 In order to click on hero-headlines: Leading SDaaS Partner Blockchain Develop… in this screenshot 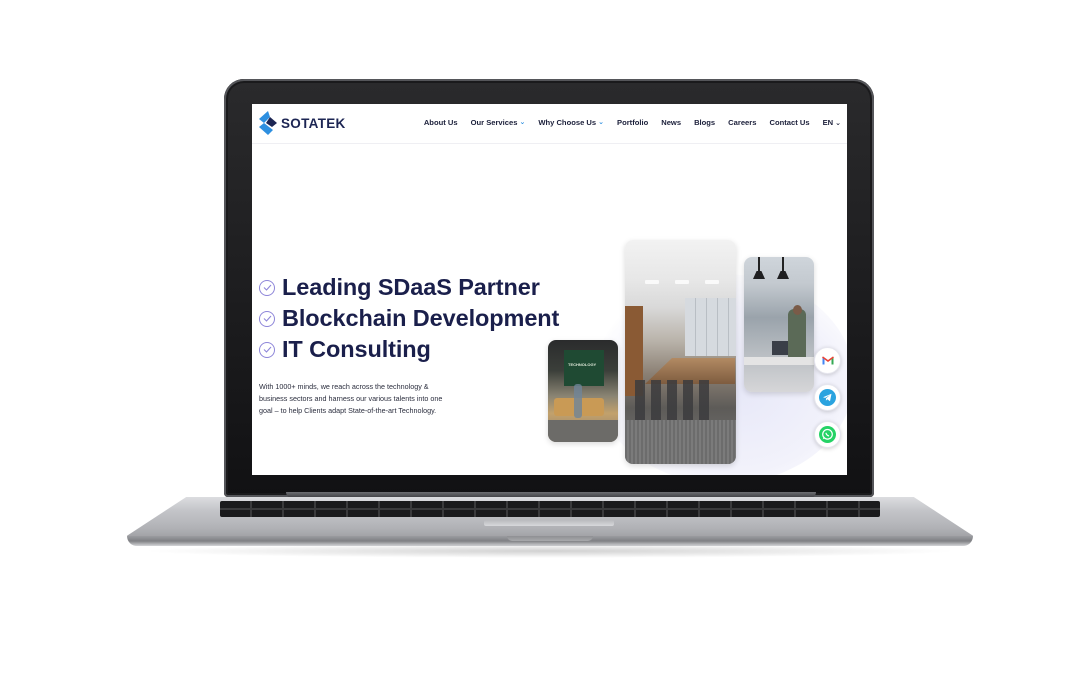, I will do `click(409, 318)`.